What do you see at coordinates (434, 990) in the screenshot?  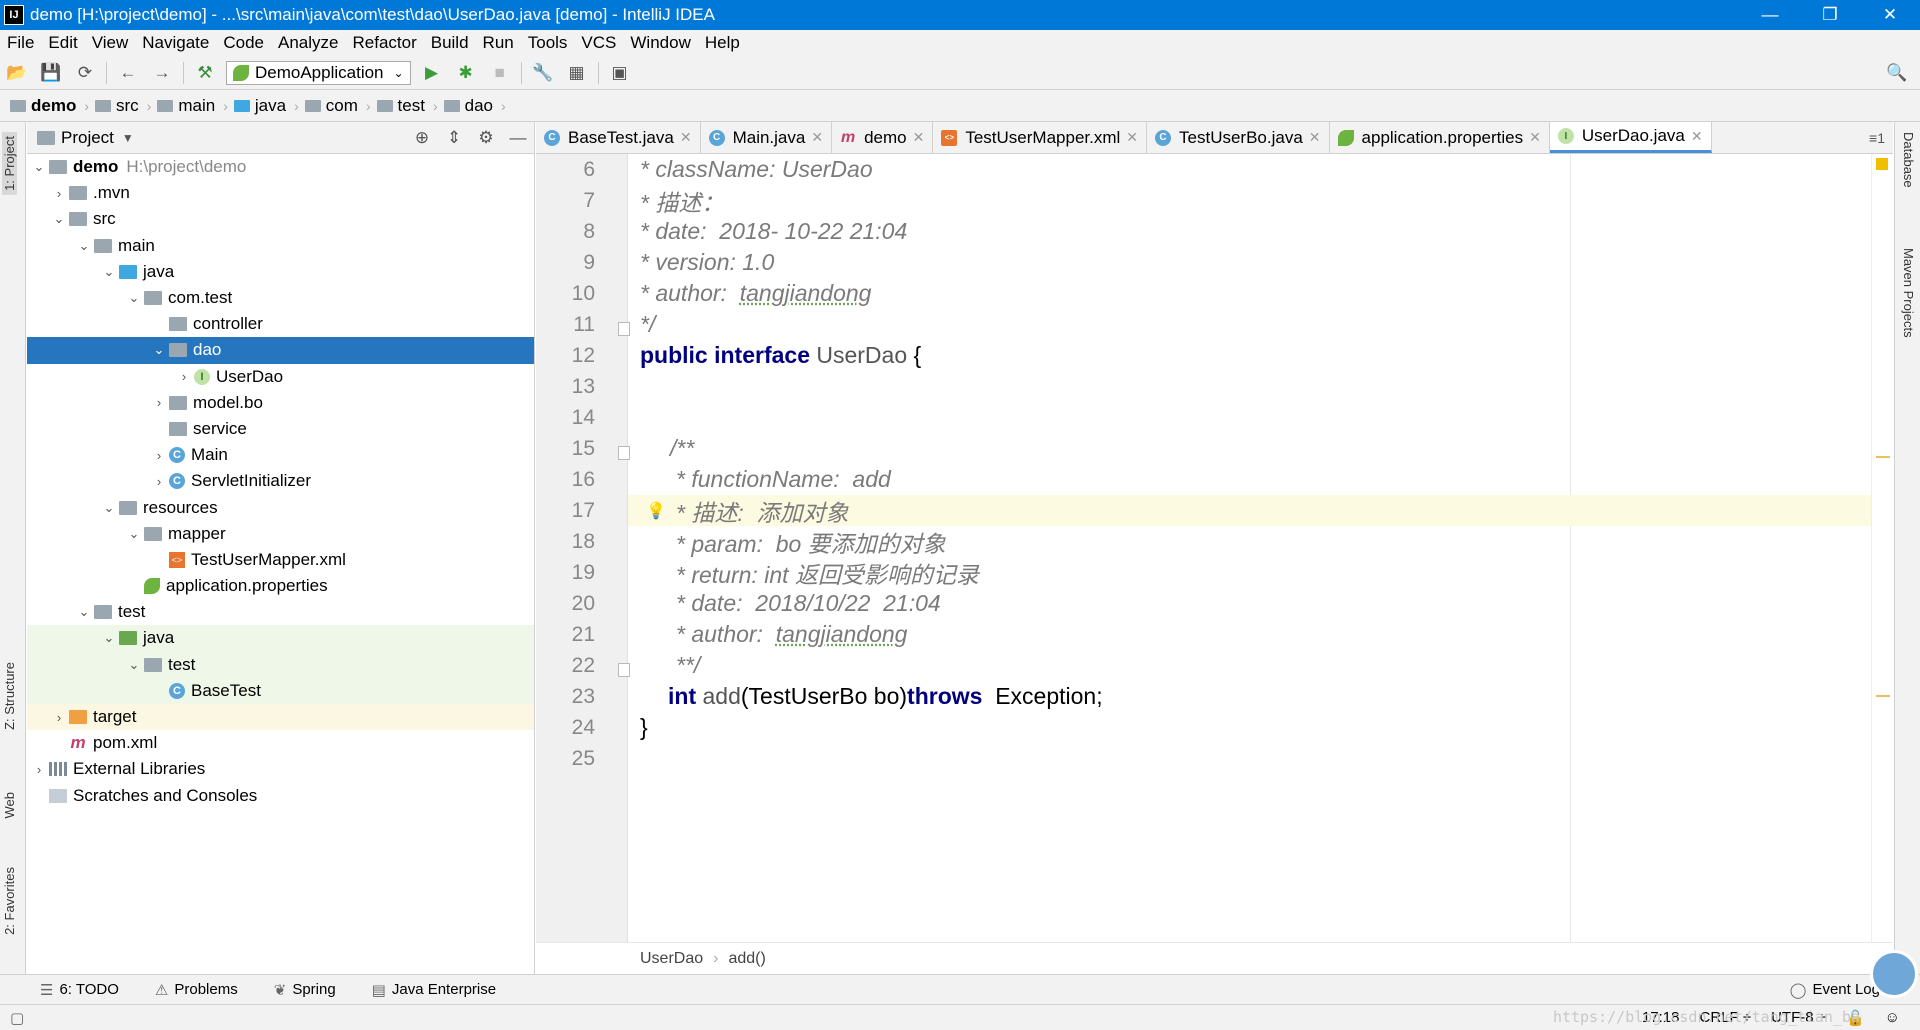 I see `tool-button-java-enterprise: ▤ Java Enterprise` at bounding box center [434, 990].